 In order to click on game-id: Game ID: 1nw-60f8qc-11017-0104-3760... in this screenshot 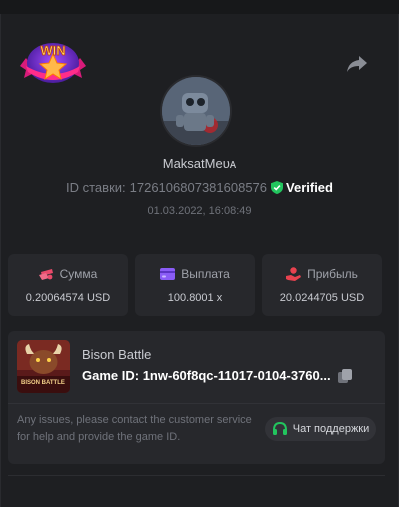, I will do `click(207, 375)`.